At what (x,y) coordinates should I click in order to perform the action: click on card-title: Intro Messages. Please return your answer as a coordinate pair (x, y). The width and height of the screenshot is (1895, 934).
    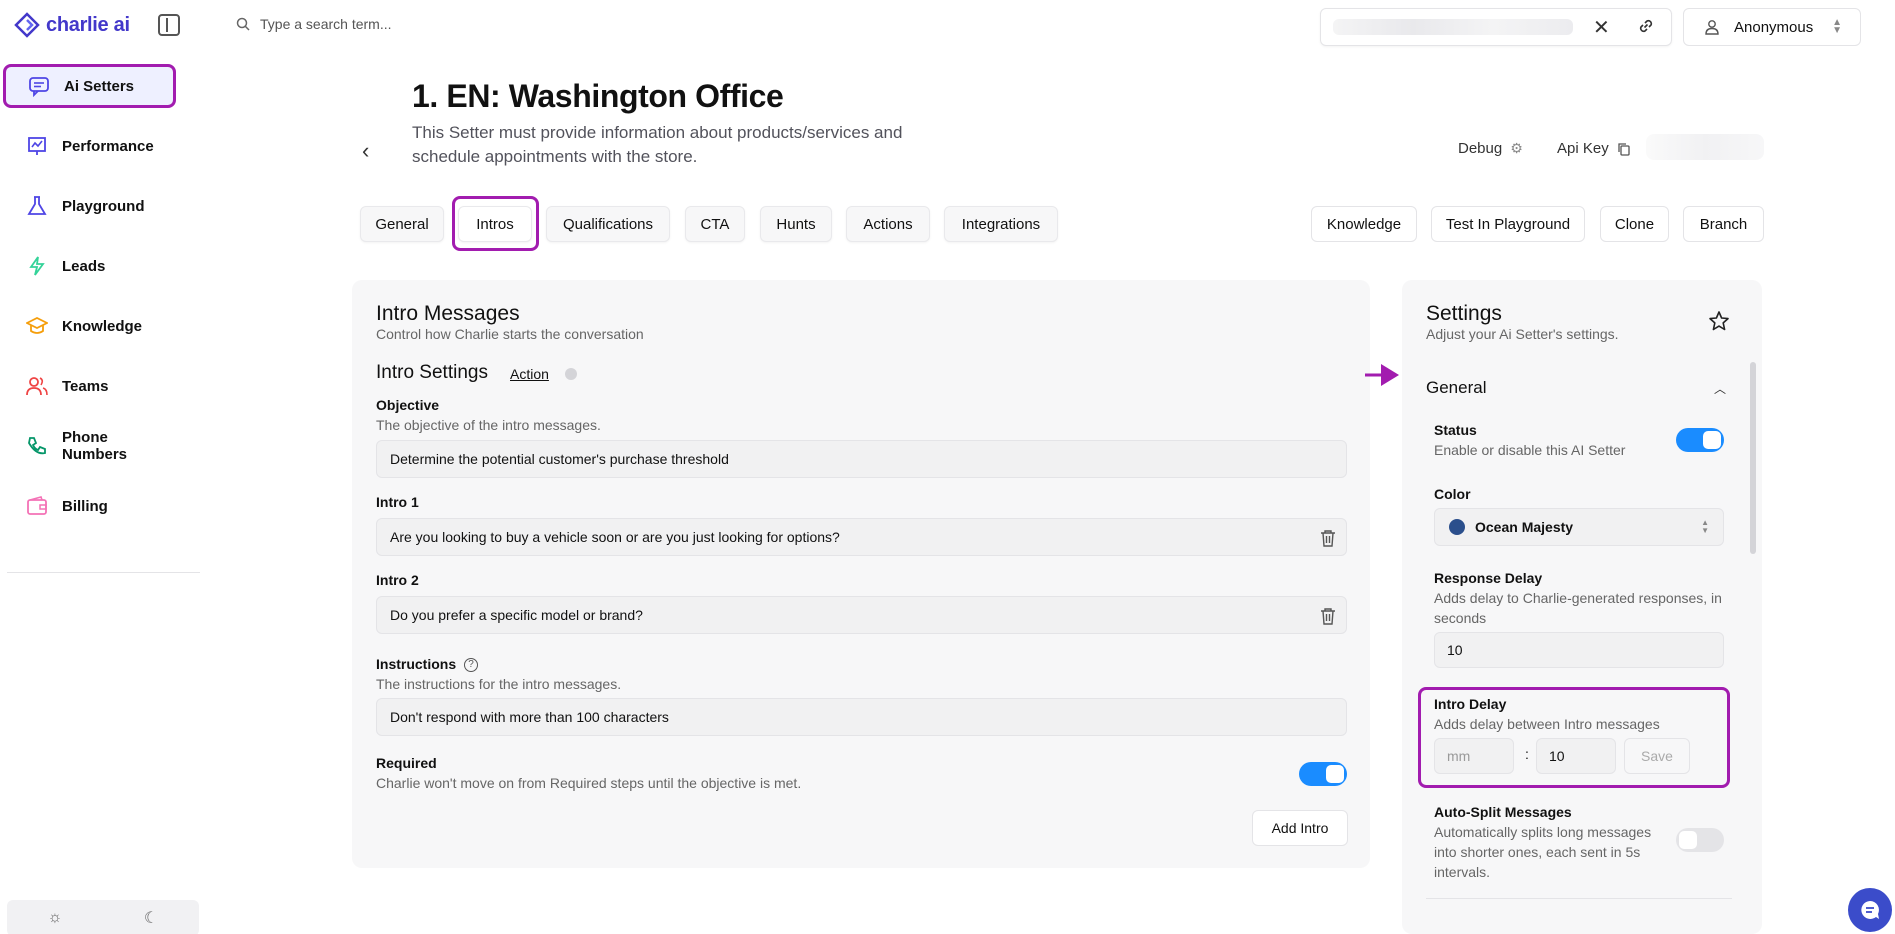
    Looking at the image, I should click on (448, 313).